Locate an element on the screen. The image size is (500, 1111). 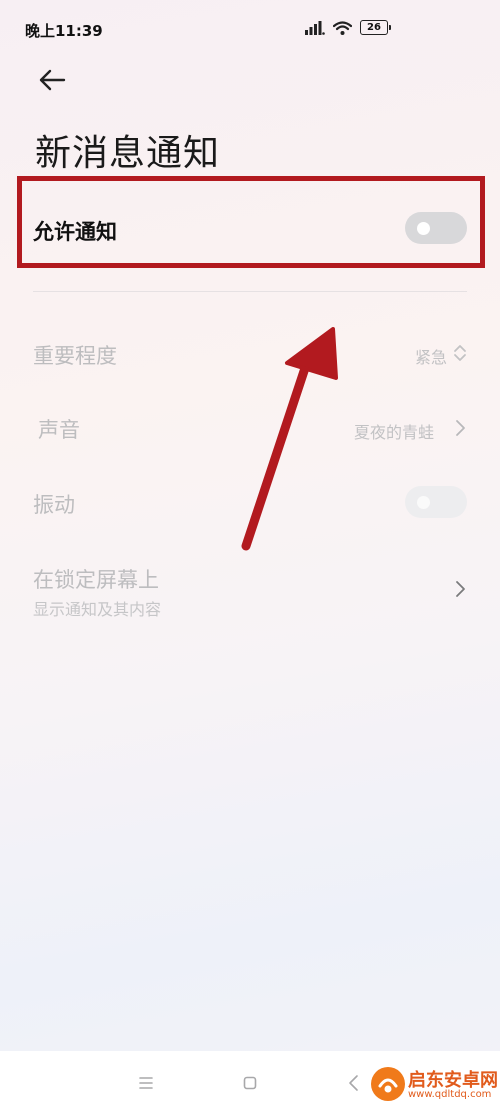
lock-screen-label: 在锁定屏幕上 is located at coordinates (96, 580).